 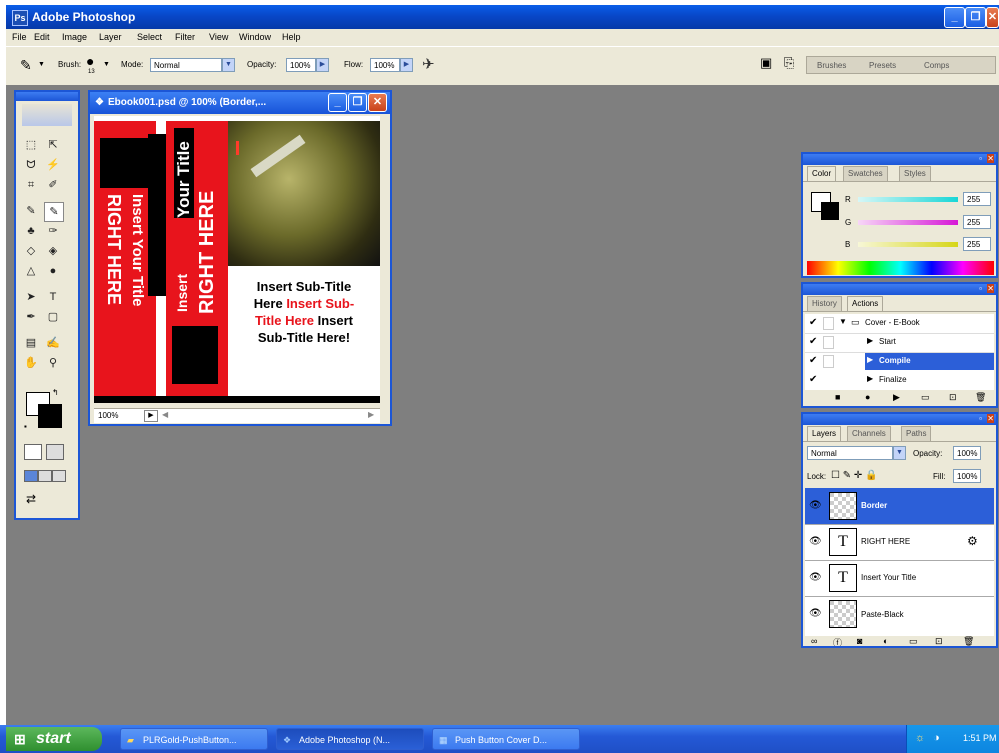 I want to click on layer-row: 👁 Border, so click(x=899, y=506).